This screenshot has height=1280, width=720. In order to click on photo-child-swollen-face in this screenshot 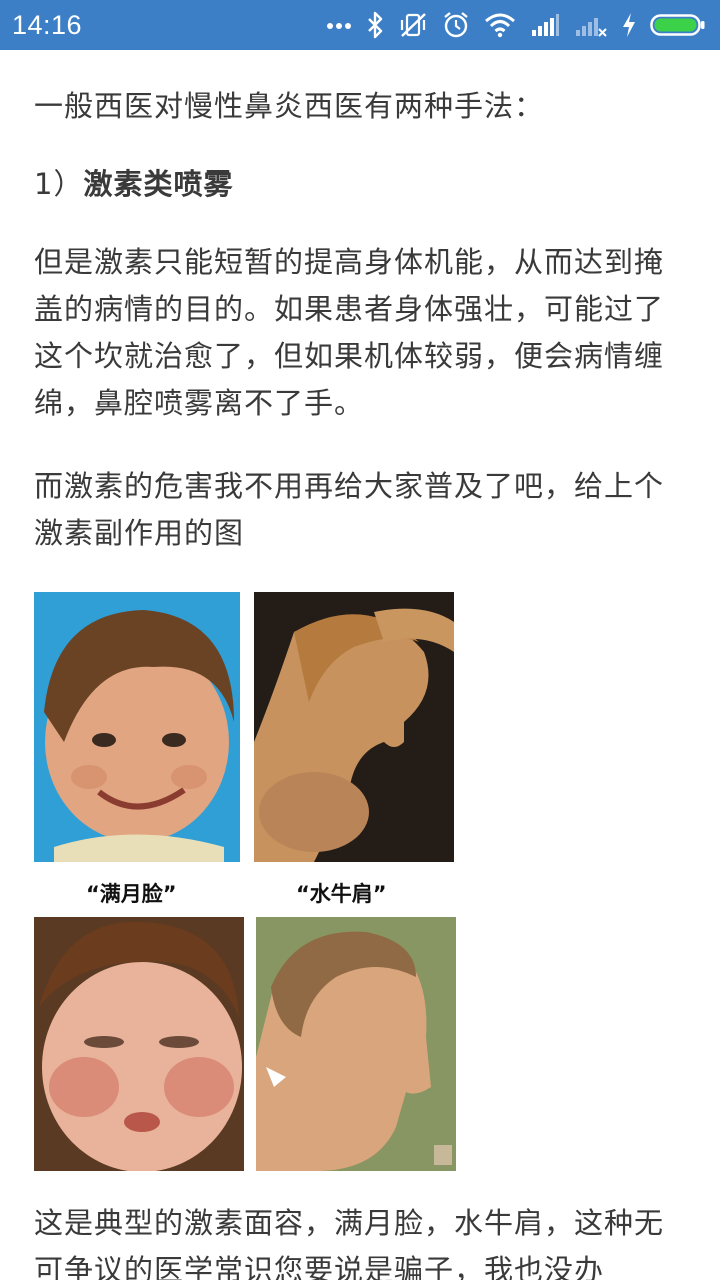, I will do `click(139, 1044)`.